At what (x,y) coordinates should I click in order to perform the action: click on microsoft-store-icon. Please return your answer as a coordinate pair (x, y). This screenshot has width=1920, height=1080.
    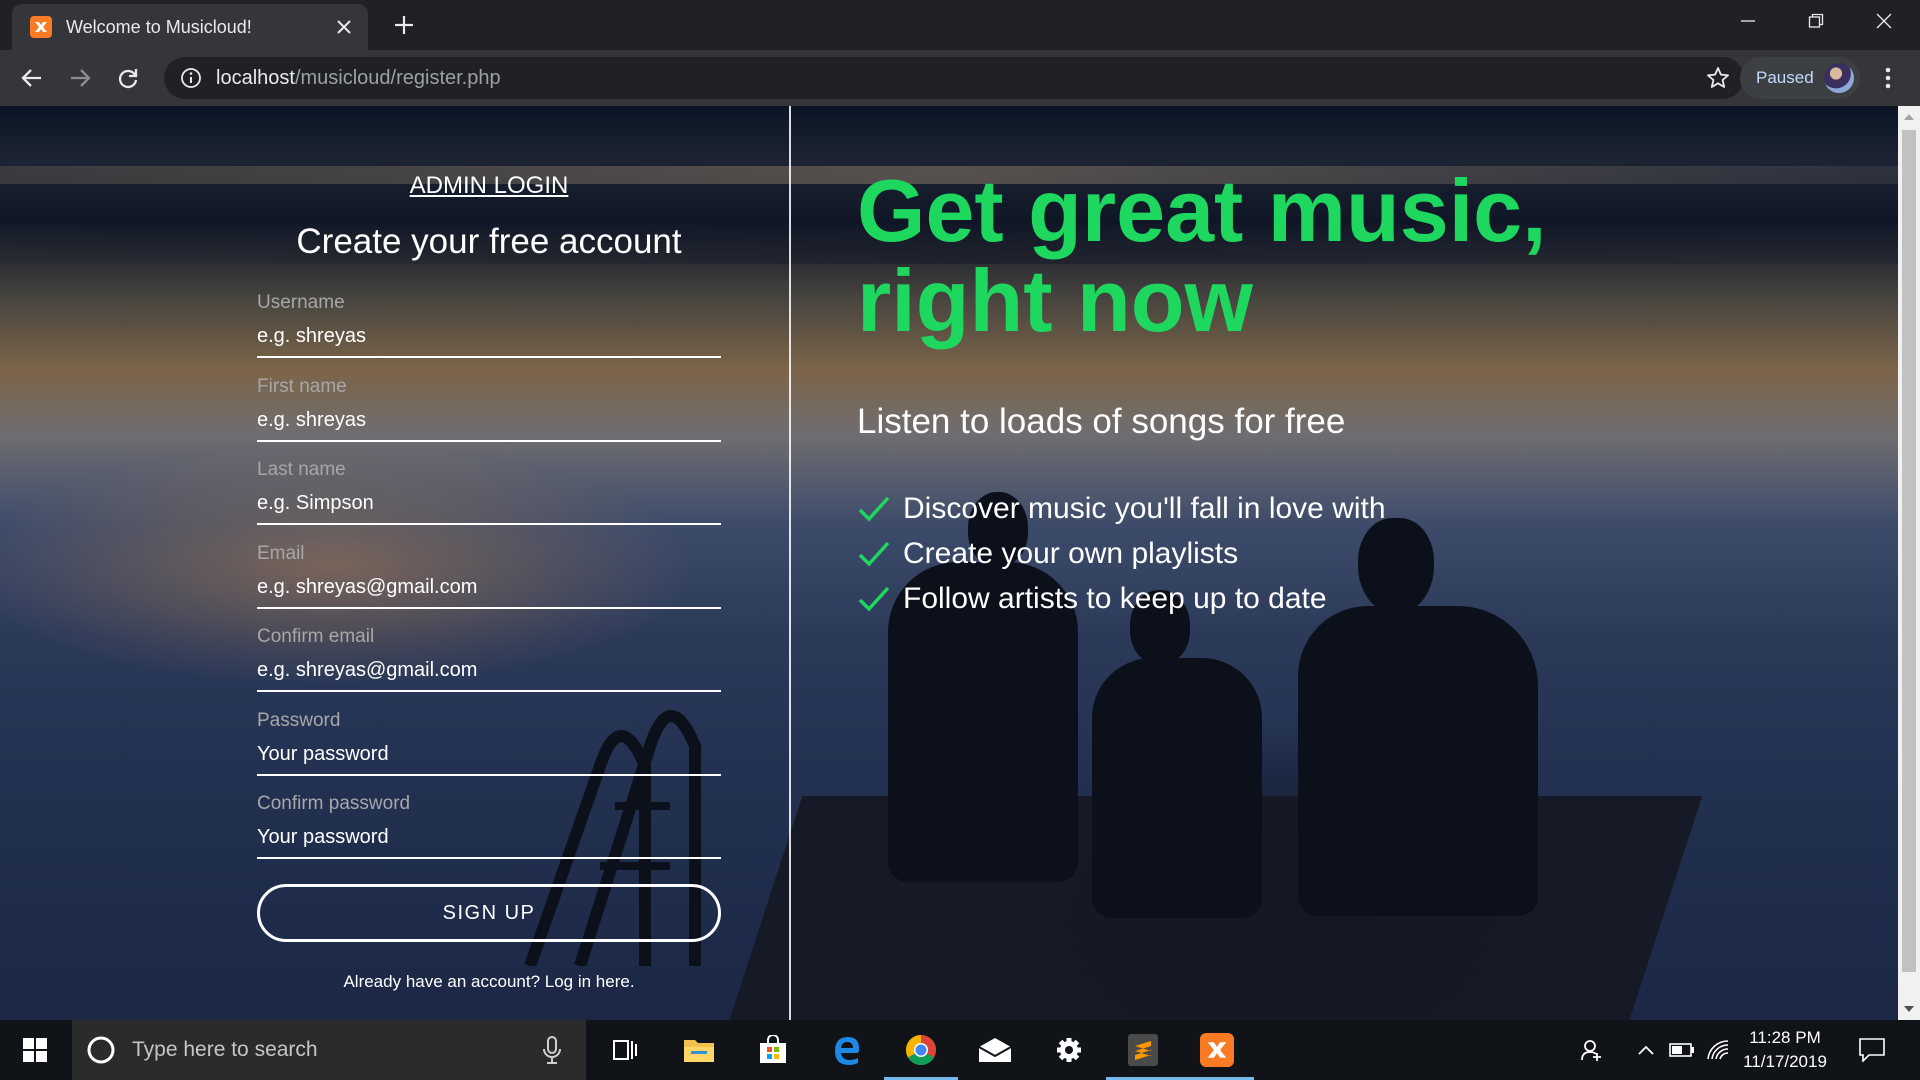
    Looking at the image, I should click on (773, 1049).